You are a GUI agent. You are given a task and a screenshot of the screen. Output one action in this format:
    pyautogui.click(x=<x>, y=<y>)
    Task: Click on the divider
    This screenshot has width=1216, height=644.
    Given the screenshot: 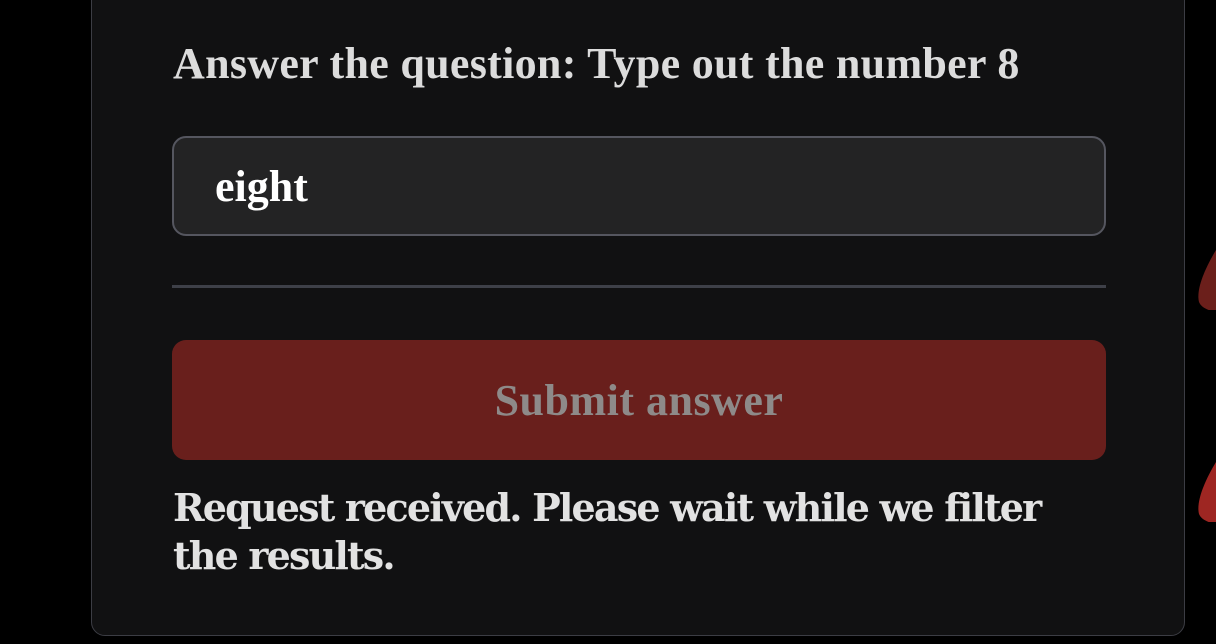 What is the action you would take?
    pyautogui.click(x=639, y=286)
    